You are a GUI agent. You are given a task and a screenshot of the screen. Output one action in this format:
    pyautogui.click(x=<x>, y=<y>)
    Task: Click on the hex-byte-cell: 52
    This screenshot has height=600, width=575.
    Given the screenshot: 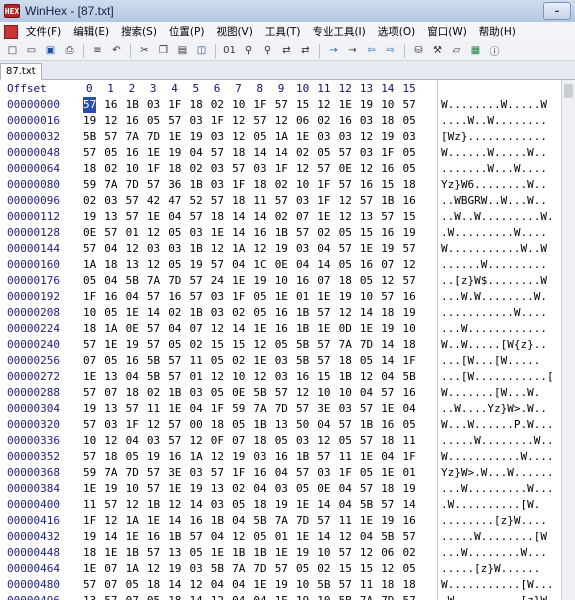 What is the action you would take?
    pyautogui.click(x=196, y=201)
    